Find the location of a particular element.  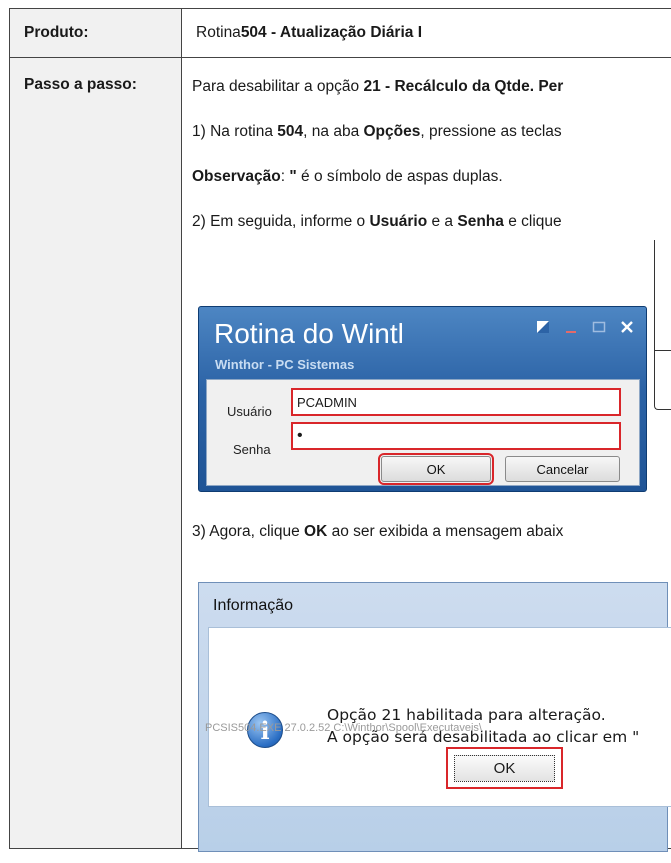

password-input: • is located at coordinates (456, 436).